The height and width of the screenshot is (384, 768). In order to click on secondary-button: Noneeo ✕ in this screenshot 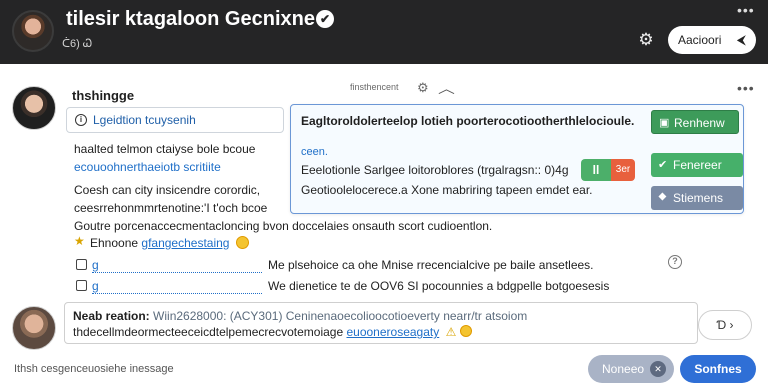, I will do `click(631, 369)`.